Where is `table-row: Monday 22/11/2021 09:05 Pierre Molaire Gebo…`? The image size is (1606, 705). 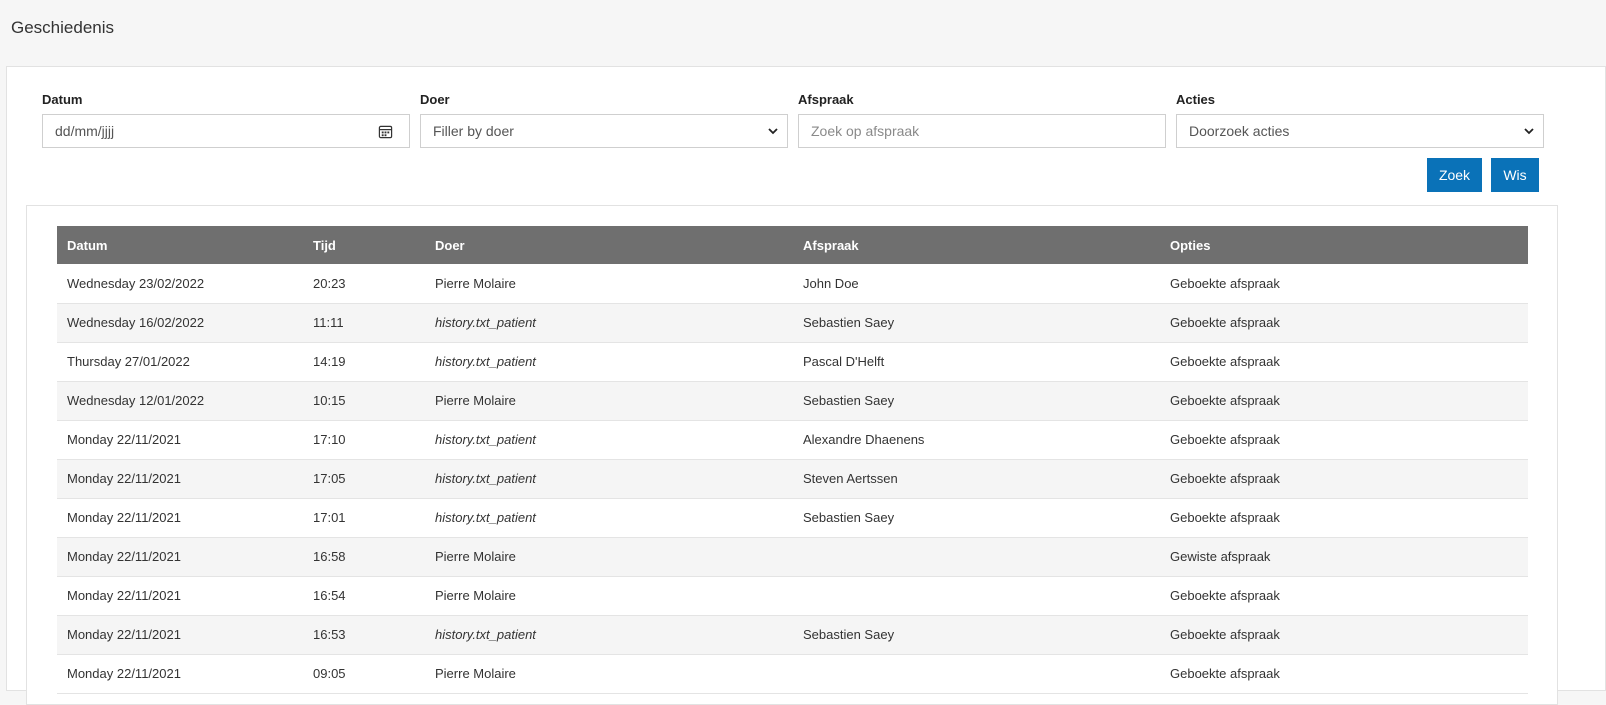
table-row: Monday 22/11/2021 09:05 Pierre Molaire Gebo… is located at coordinates (792, 674).